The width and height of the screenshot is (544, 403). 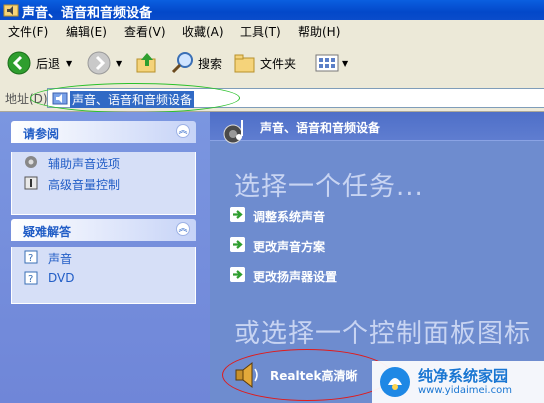 I want to click on troubleshoot-title: 疑难解答, so click(x=47, y=232).